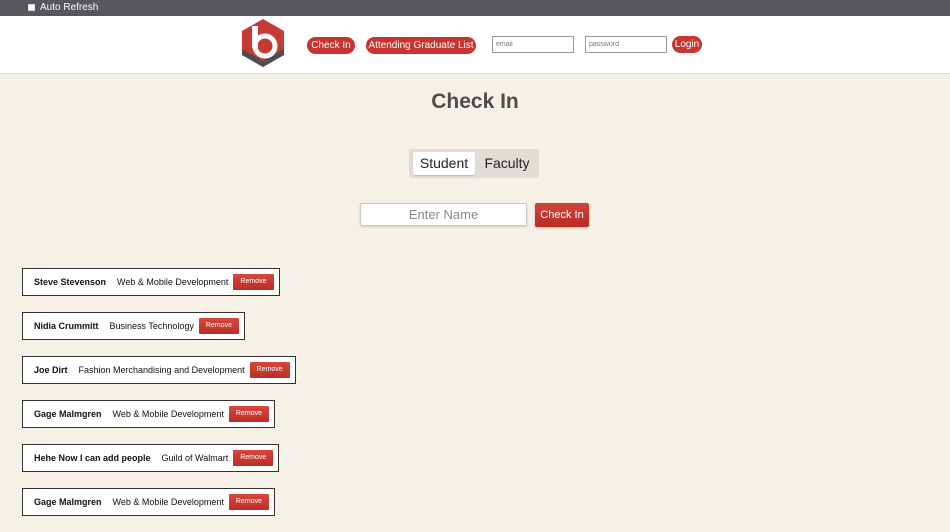 This screenshot has width=950, height=532. I want to click on attendee-name: Hehe Now I can add people, so click(92, 458).